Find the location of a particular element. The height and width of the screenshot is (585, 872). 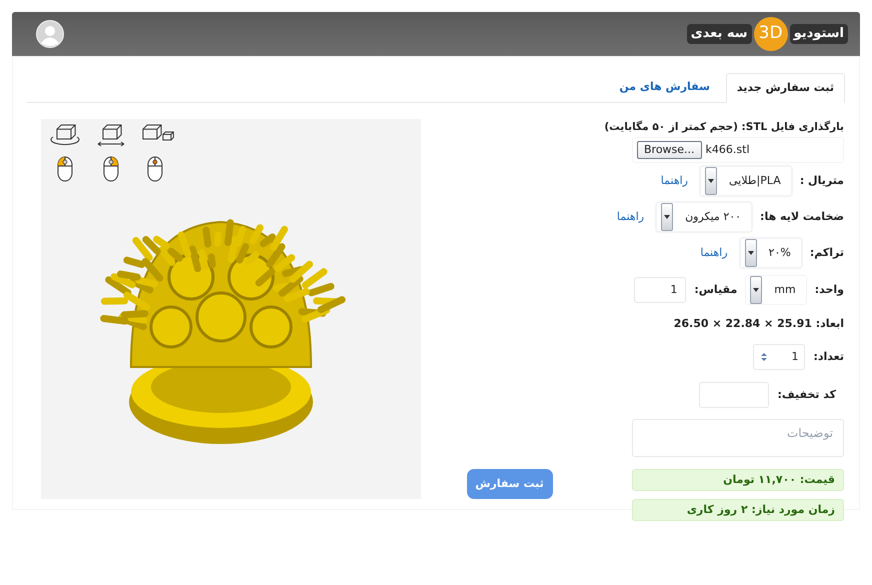

dropdown-field: ۲۰% is located at coordinates (771, 253).